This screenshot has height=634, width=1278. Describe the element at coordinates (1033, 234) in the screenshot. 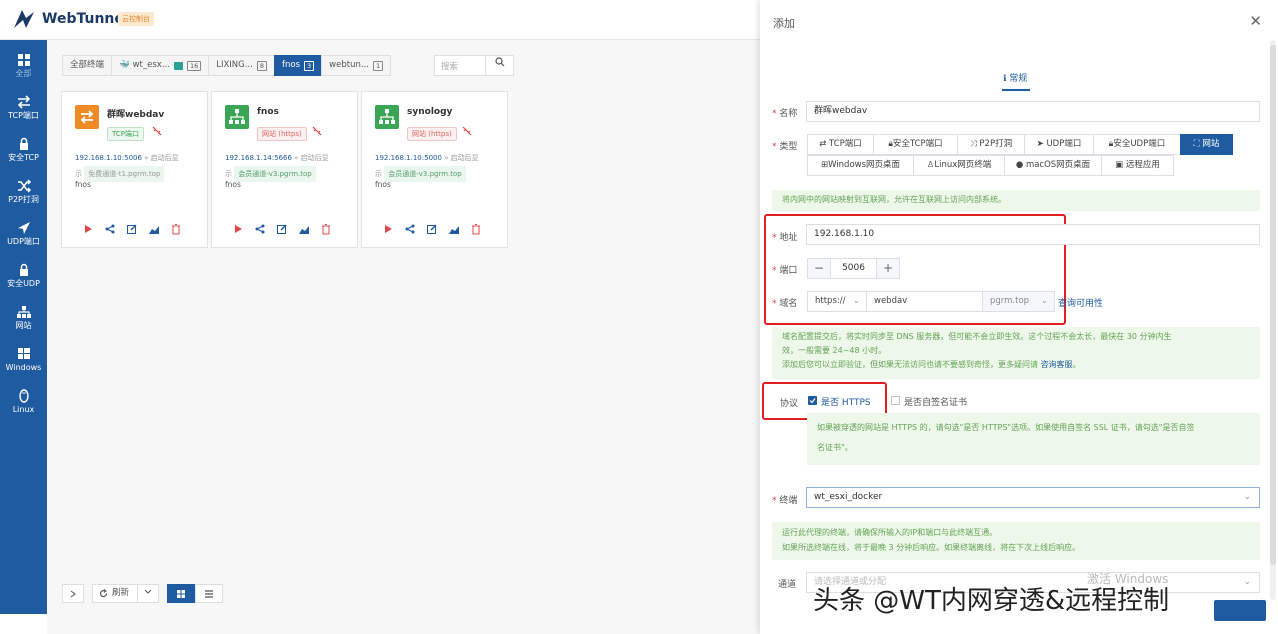

I see `address-field: 192.168.1.10` at that location.